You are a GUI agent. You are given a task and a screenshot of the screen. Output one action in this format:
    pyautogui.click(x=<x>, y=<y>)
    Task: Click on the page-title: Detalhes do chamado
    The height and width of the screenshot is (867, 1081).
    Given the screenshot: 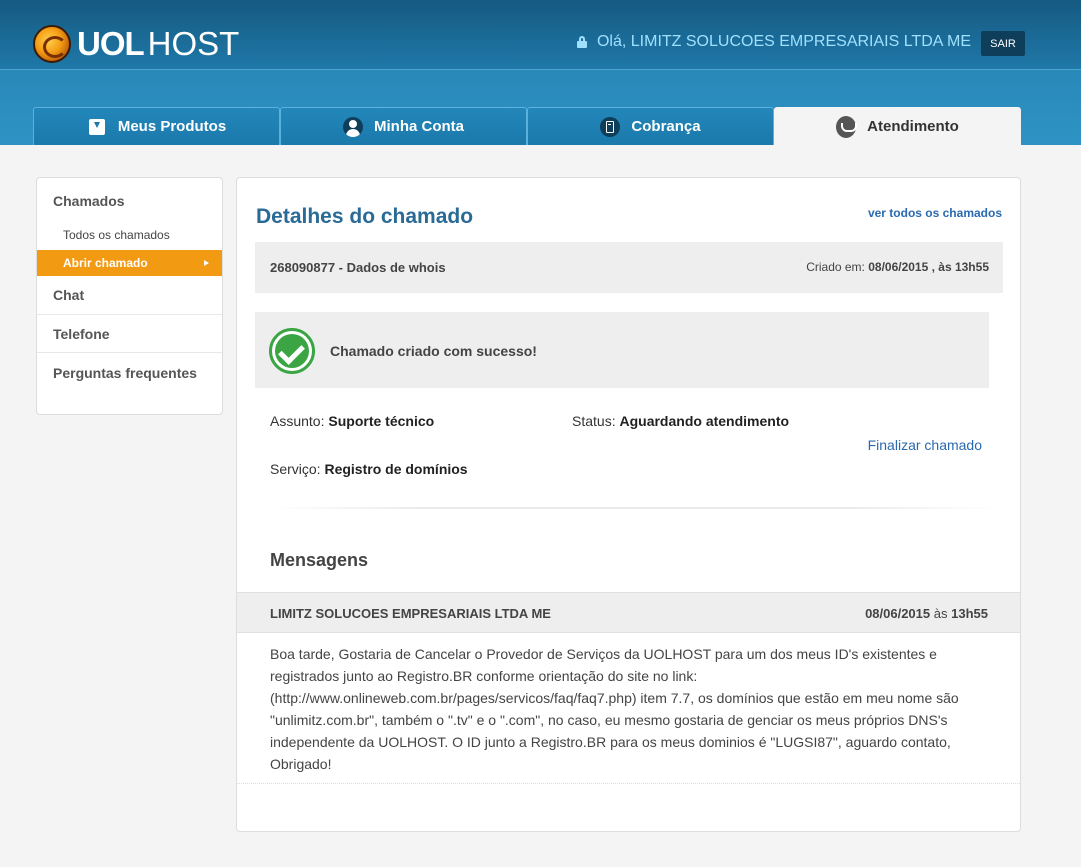 What is the action you would take?
    pyautogui.click(x=365, y=216)
    